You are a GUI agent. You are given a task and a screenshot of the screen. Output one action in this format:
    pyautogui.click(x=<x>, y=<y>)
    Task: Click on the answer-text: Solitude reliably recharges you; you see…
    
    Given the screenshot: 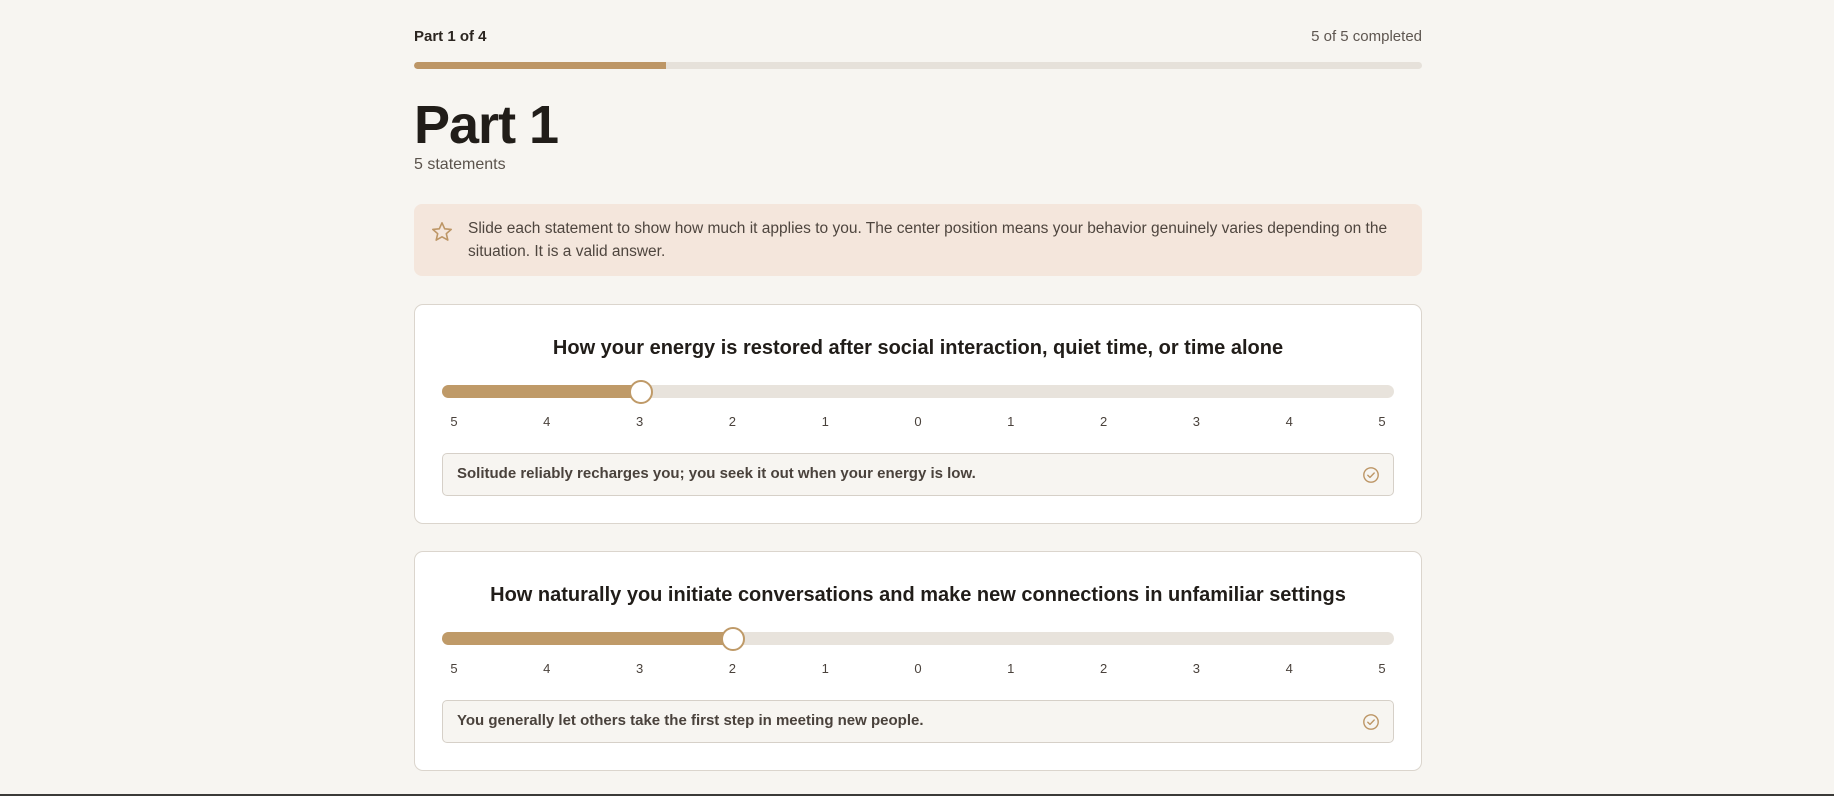 What is the action you would take?
    pyautogui.click(x=716, y=473)
    